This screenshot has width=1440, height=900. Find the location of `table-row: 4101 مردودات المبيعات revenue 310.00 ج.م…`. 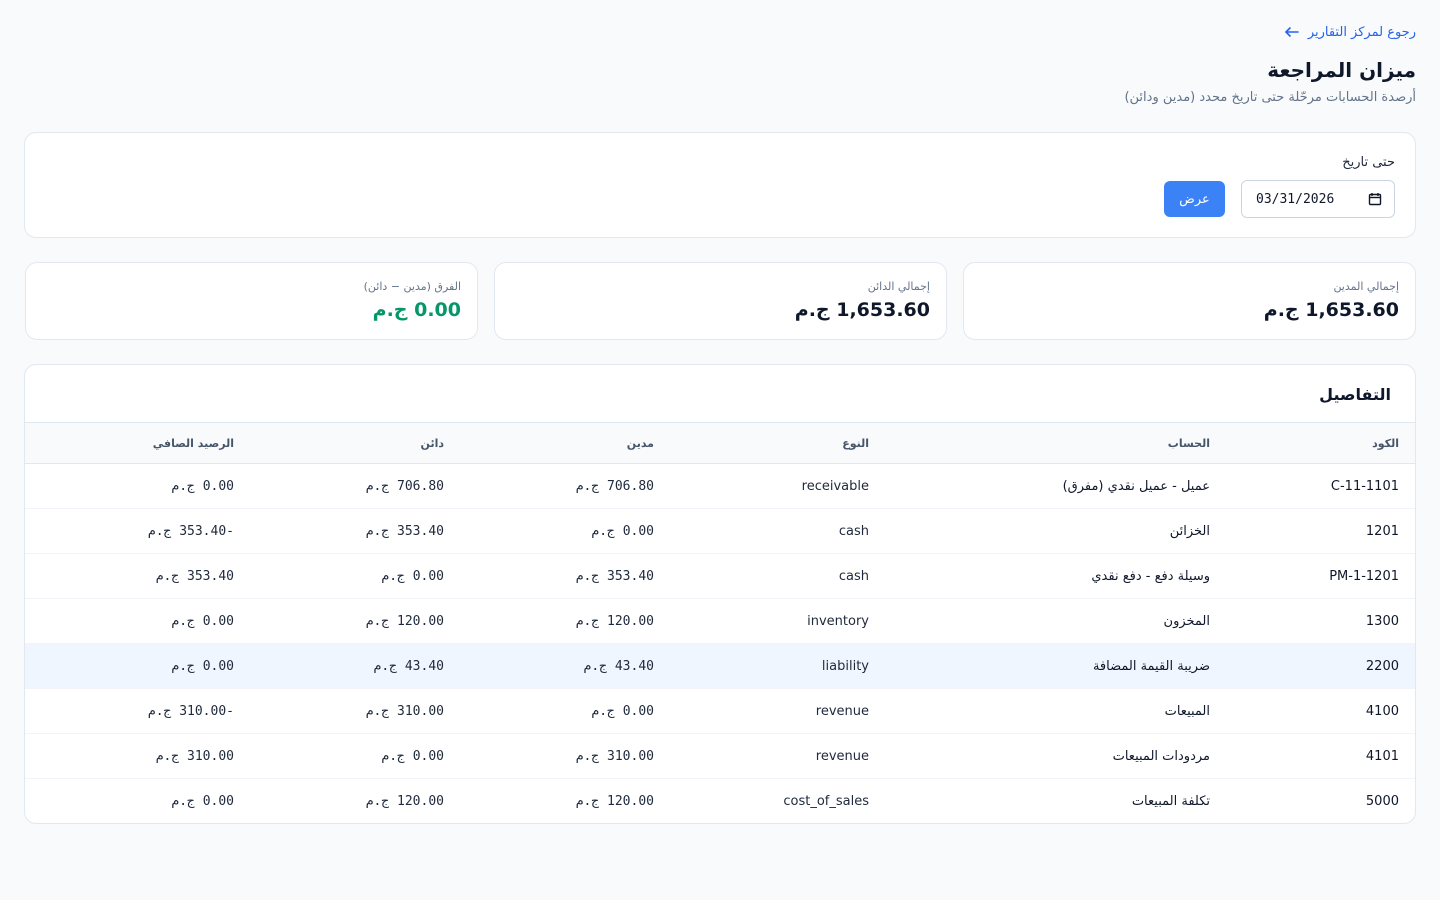

table-row: 4101 مردودات المبيعات revenue 310.00 ج.م… is located at coordinates (720, 756).